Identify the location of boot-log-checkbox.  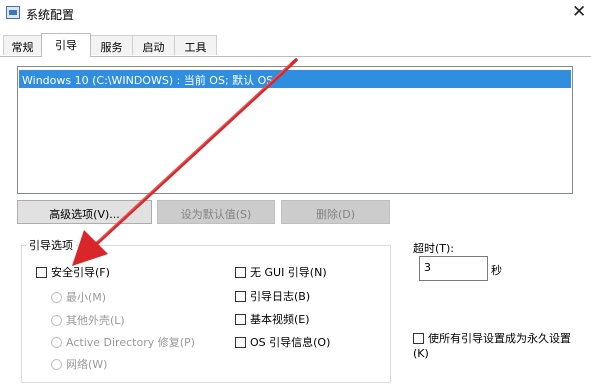
(240, 296).